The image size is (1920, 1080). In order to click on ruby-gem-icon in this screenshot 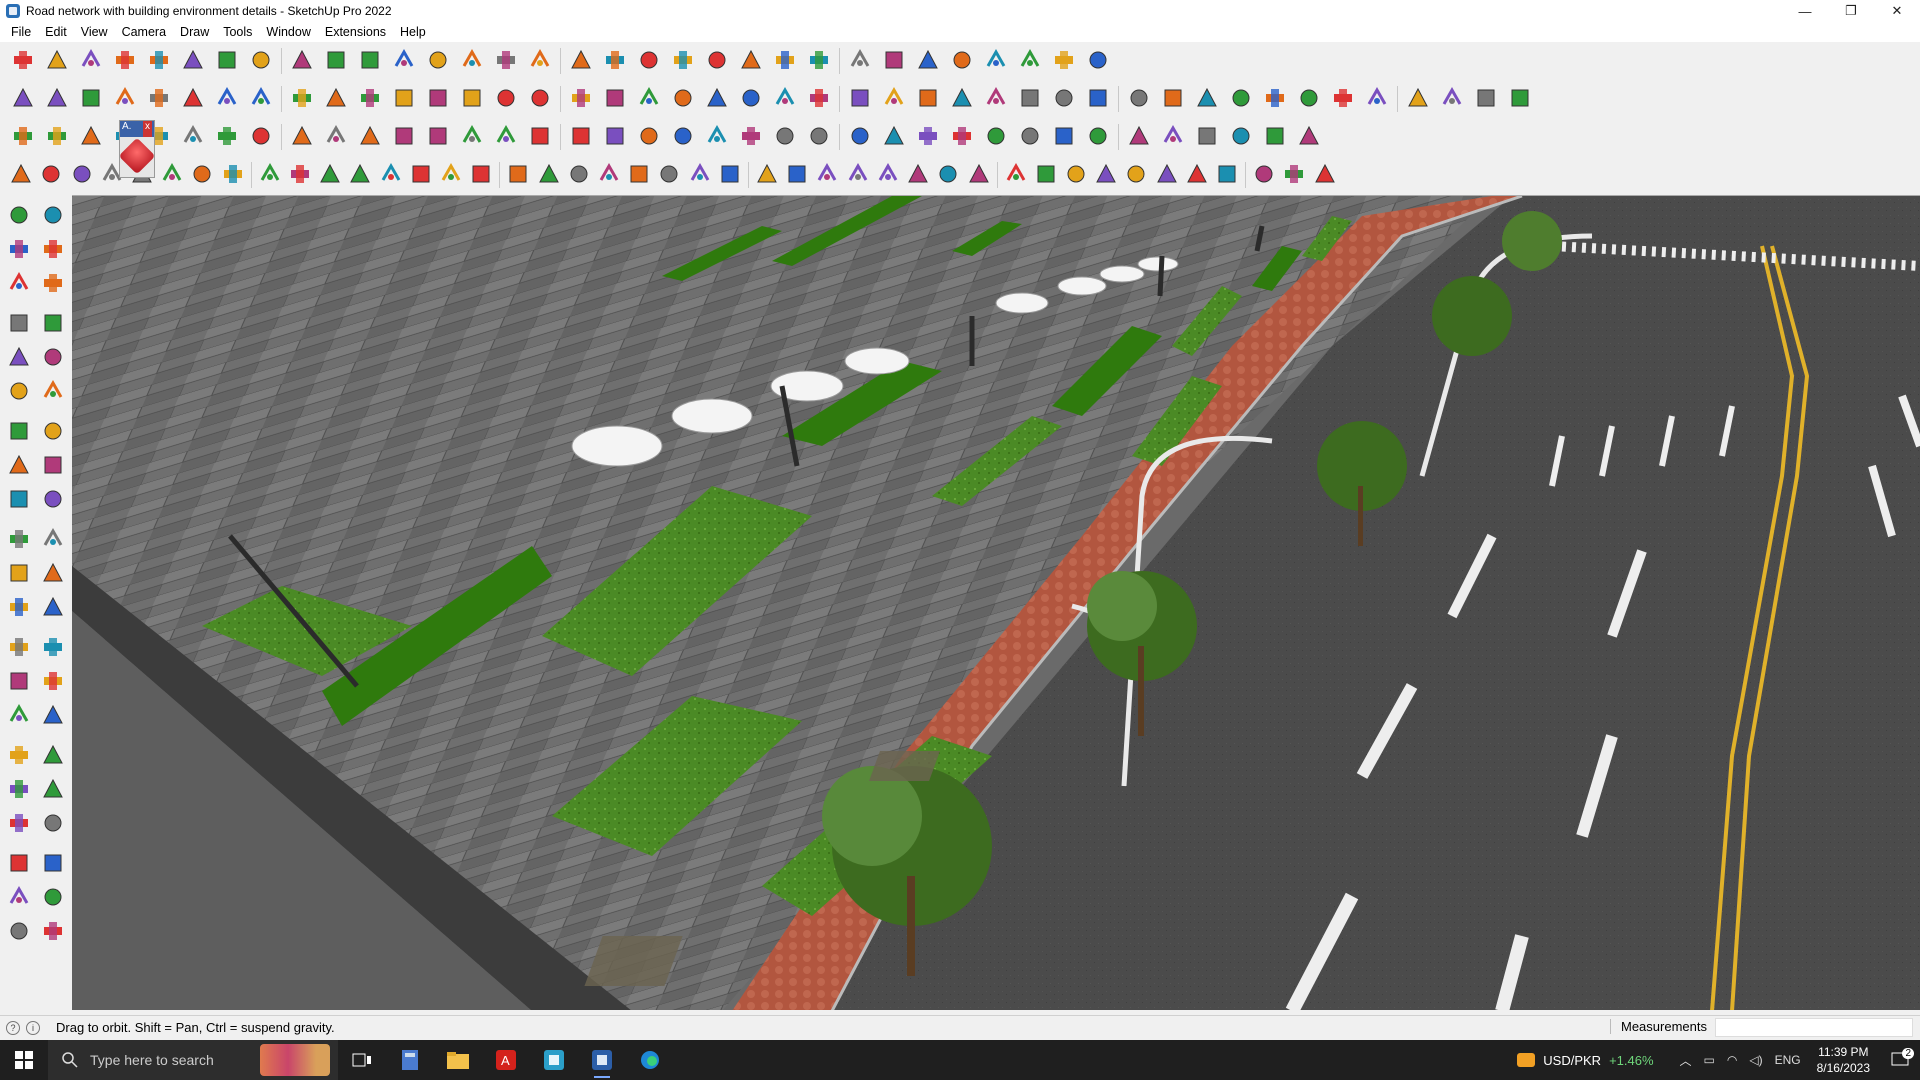, I will do `click(137, 156)`.